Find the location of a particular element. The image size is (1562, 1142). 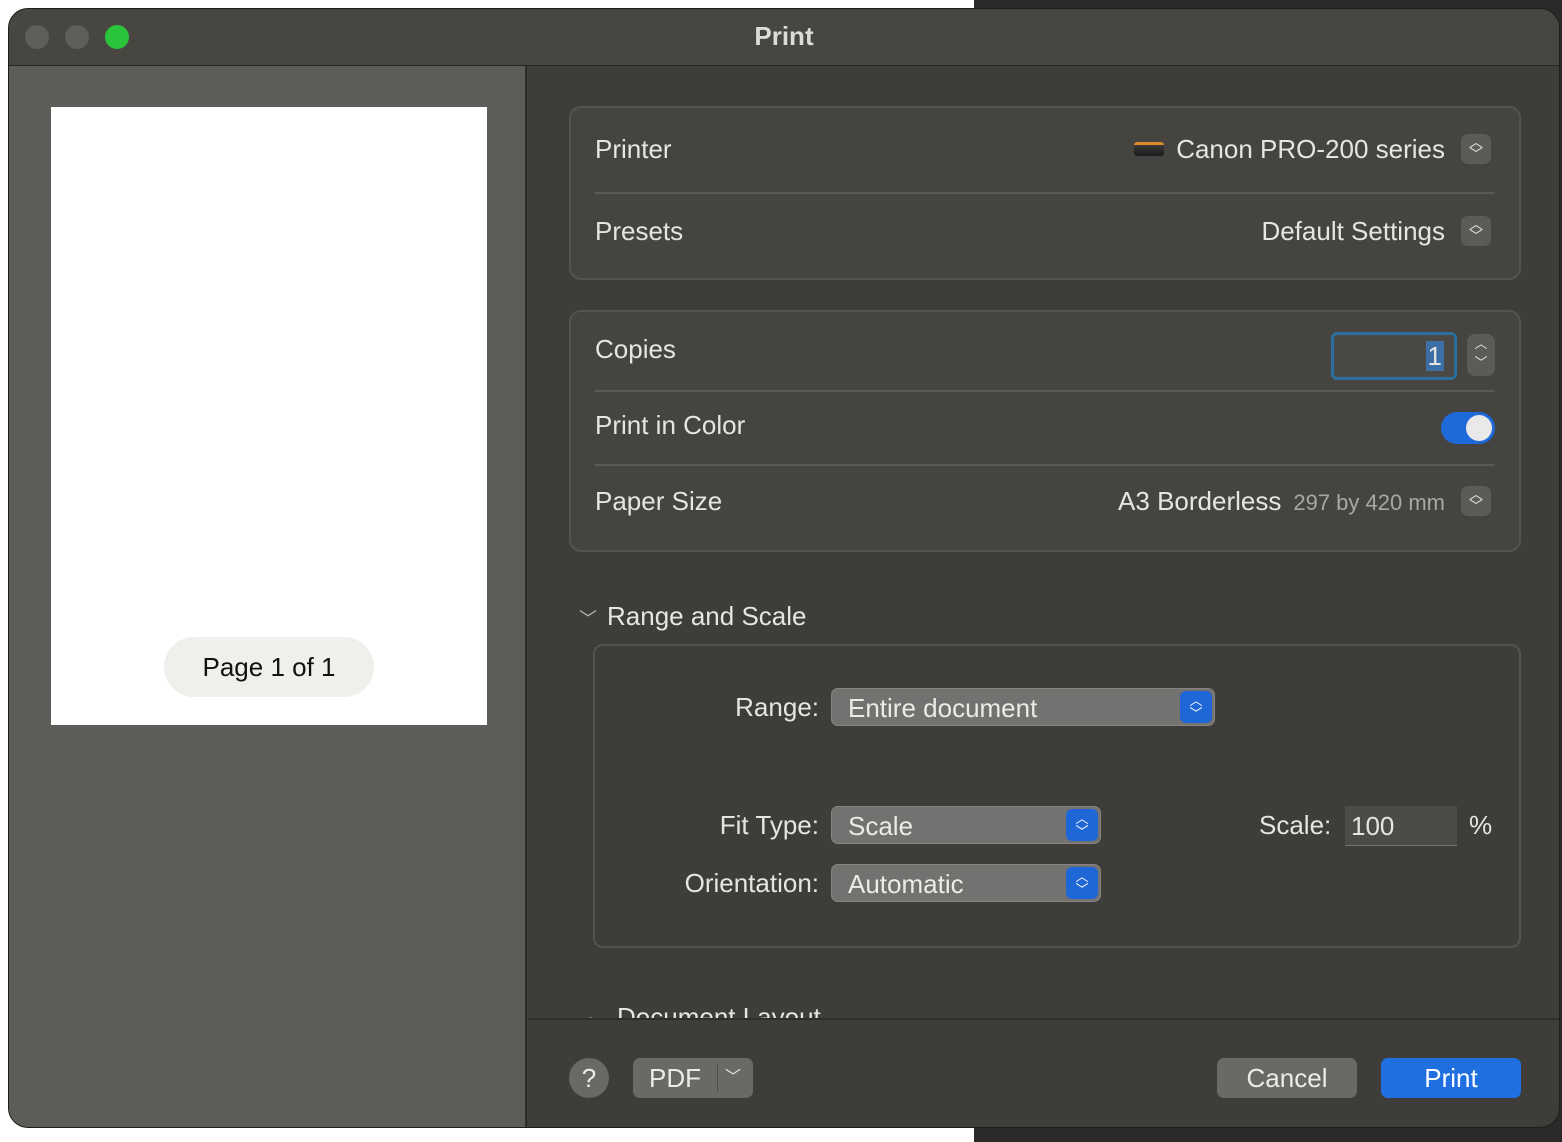

document-layout-title: Document Layout is located at coordinates (719, 1011).